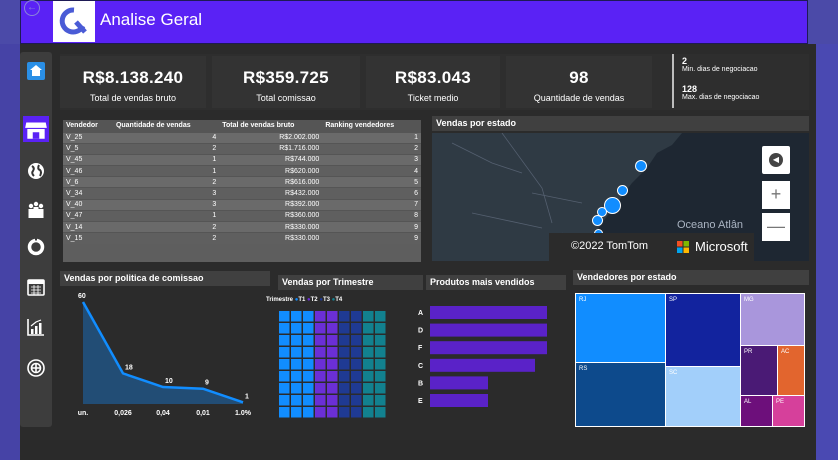 Image resolution: width=838 pixels, height=460 pixels. Describe the element at coordinates (420, 313) in the screenshot. I see `y-tick-label: A` at that location.